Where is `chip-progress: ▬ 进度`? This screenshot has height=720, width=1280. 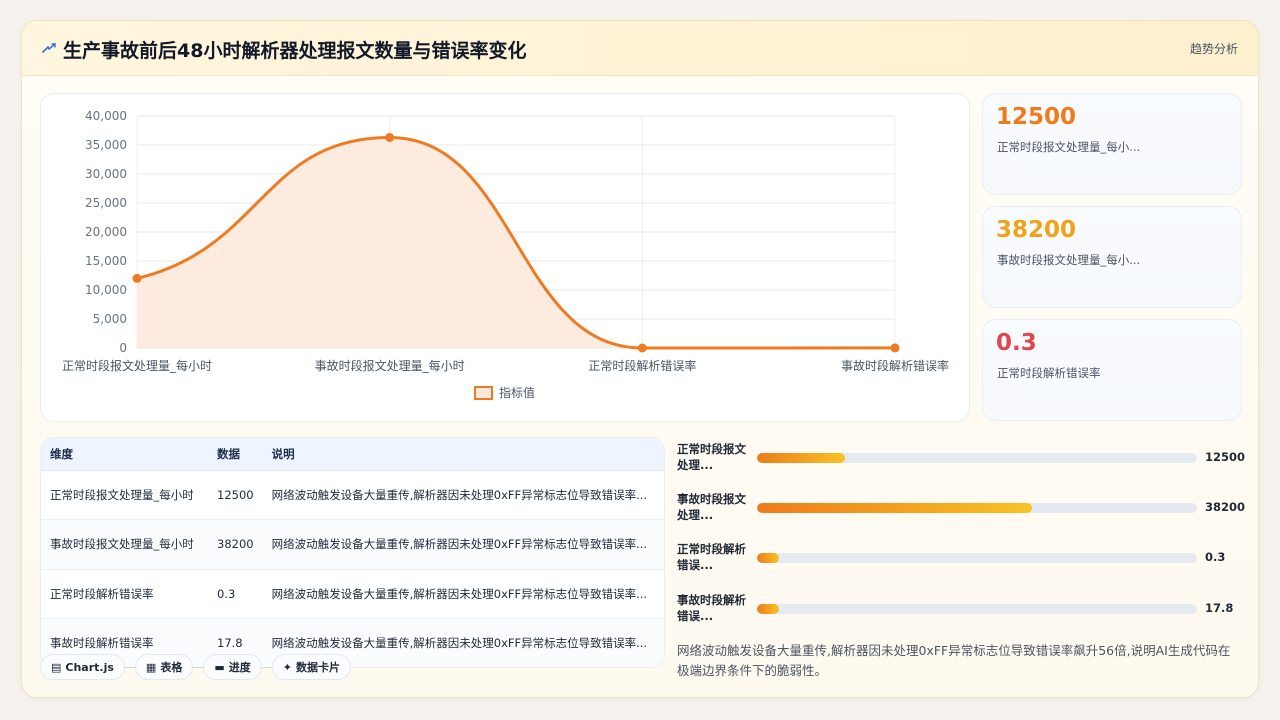
chip-progress: ▬ 进度 is located at coordinates (232, 667).